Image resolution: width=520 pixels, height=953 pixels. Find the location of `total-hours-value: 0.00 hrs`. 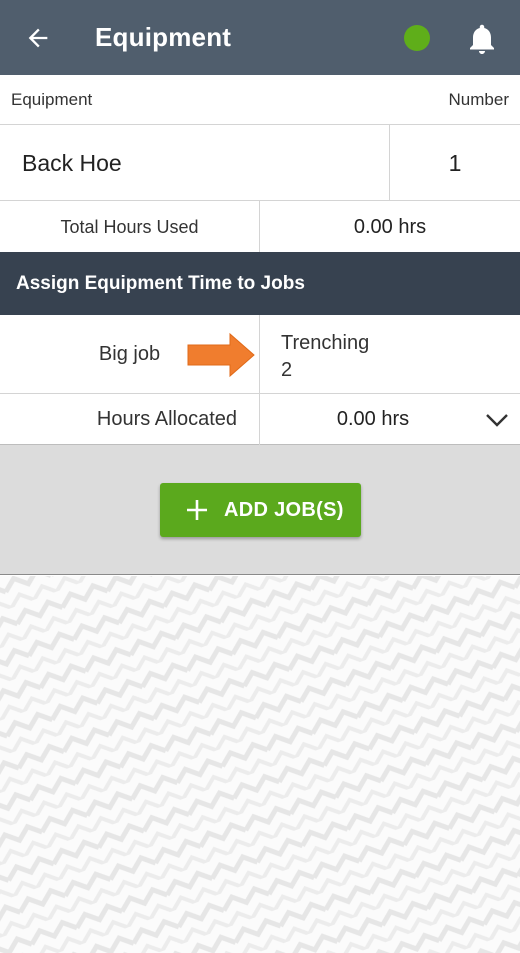

total-hours-value: 0.00 hrs is located at coordinates (390, 227).